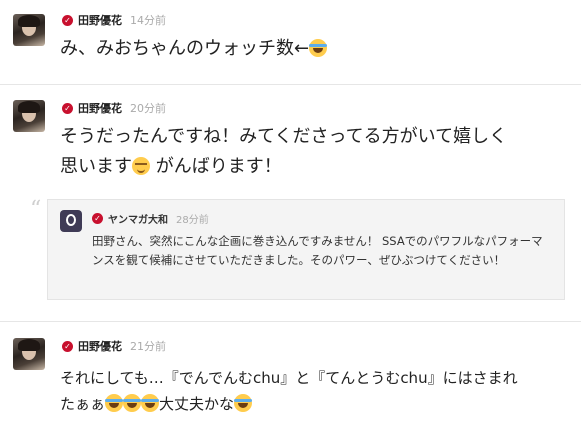 This screenshot has width=581, height=427. I want to click on quote-mark-icon: “, so click(36, 209).